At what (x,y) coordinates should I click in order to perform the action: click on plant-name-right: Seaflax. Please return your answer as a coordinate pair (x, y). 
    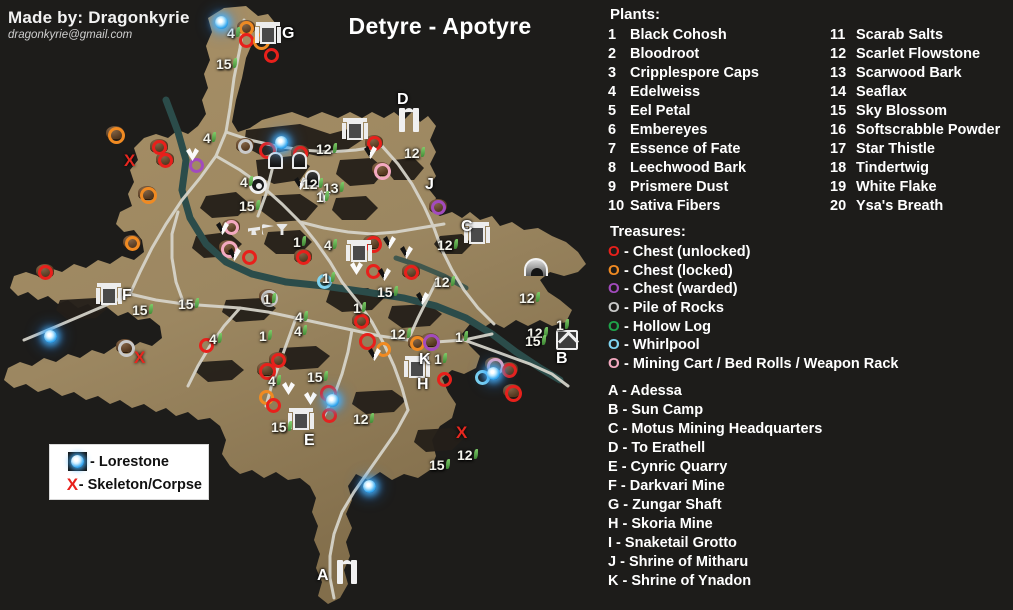
    Looking at the image, I should click on (881, 92).